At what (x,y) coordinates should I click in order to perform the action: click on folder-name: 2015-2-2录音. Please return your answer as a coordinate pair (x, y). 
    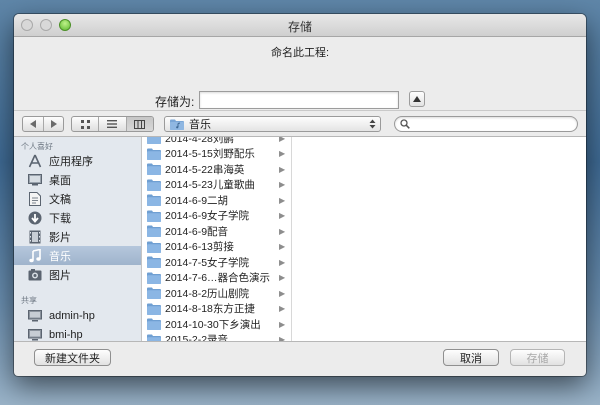
    Looking at the image, I should click on (197, 337).